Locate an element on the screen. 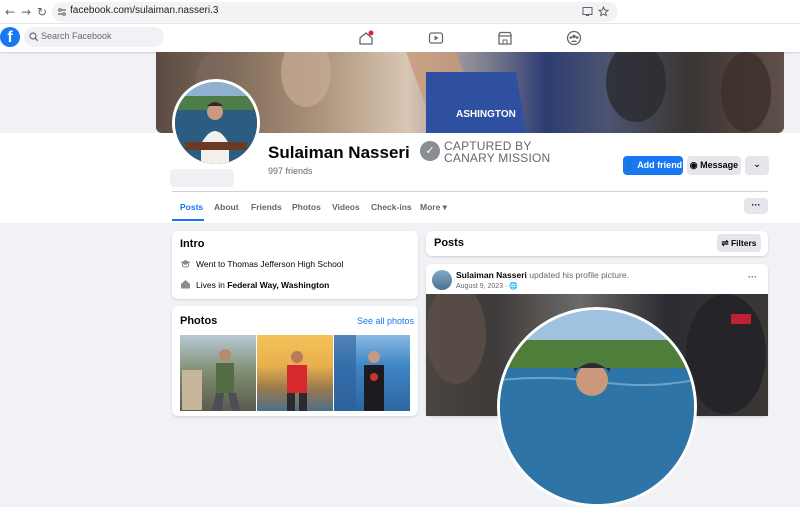 This screenshot has width=800, height=507. filters-icon: ⇌ is located at coordinates (726, 243).